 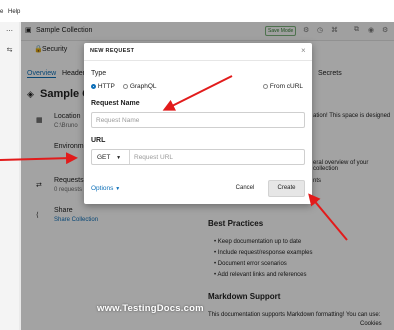 What do you see at coordinates (39, 158) in the screenshot?
I see `arrow-to-url` at bounding box center [39, 158].